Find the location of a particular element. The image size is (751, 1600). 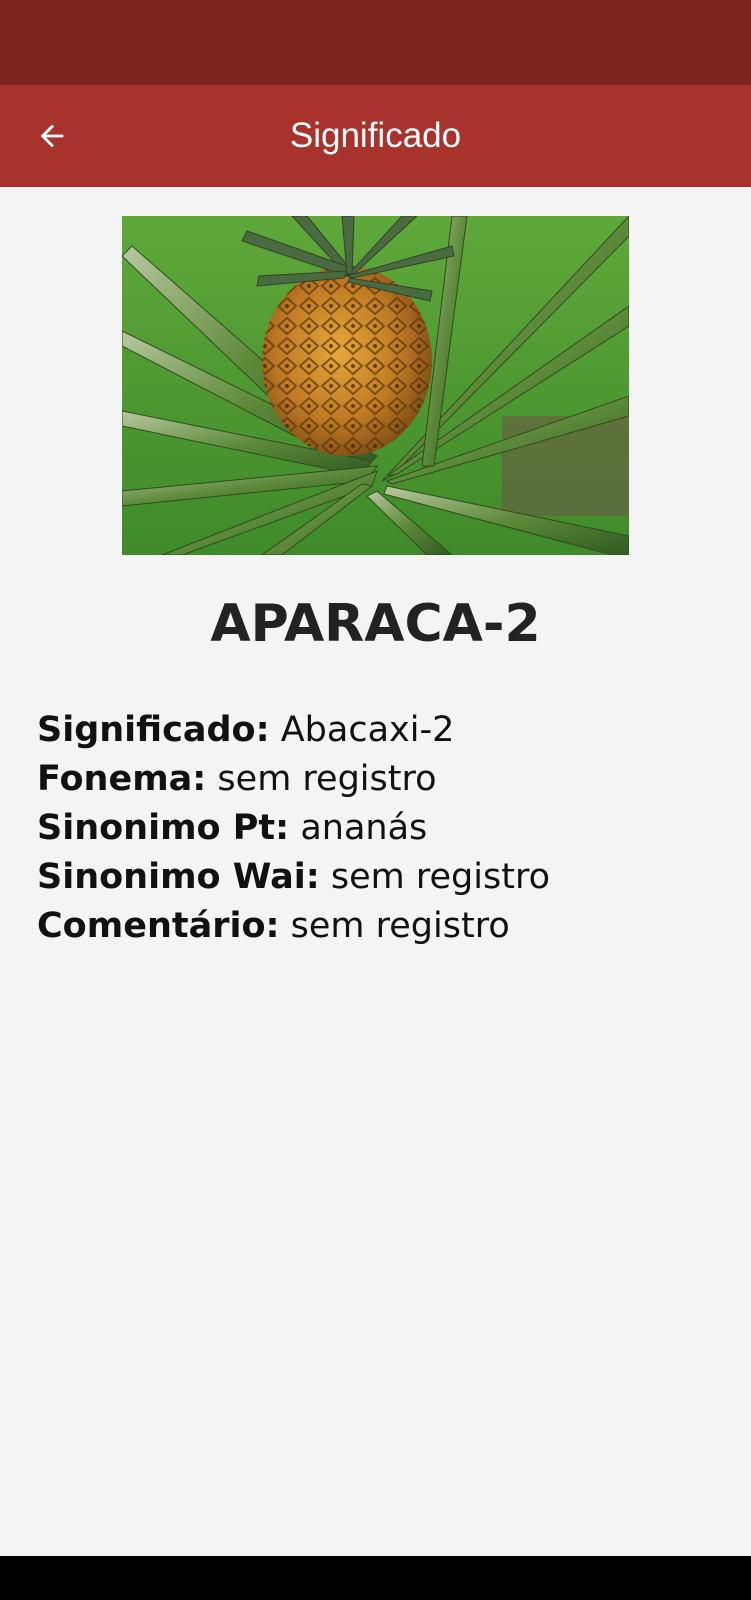

detail-significado: Significado: Abacaxi-2 is located at coordinates (382, 730).